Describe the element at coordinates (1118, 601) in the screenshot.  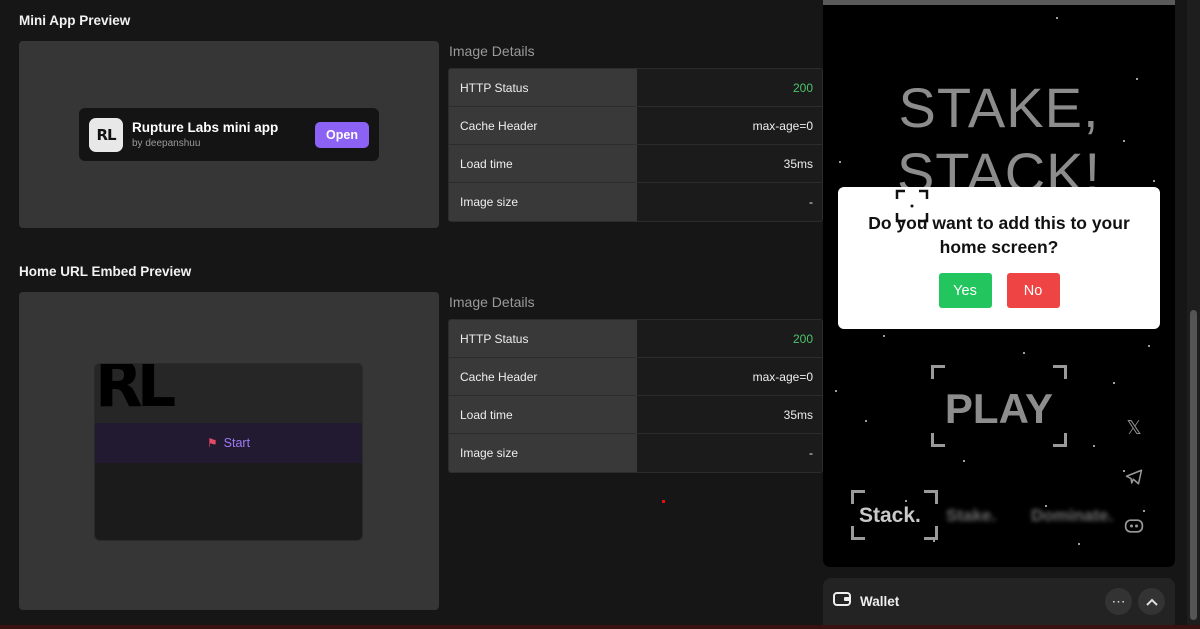
I see `more-options-icon: ⋯` at that location.